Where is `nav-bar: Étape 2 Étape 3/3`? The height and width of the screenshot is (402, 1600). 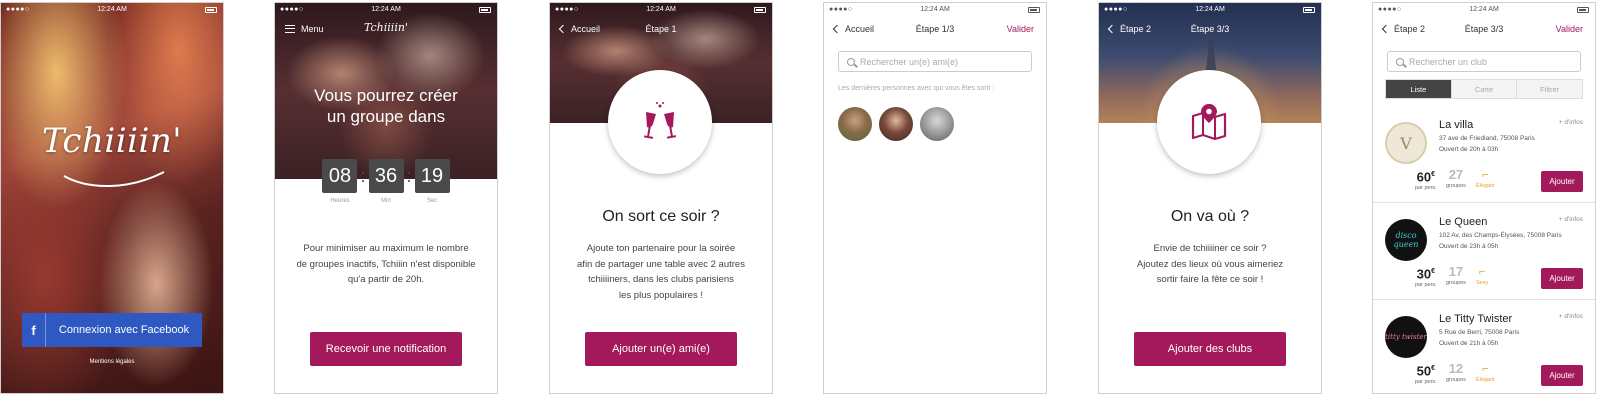 nav-bar: Étape 2 Étape 3/3 is located at coordinates (1210, 31).